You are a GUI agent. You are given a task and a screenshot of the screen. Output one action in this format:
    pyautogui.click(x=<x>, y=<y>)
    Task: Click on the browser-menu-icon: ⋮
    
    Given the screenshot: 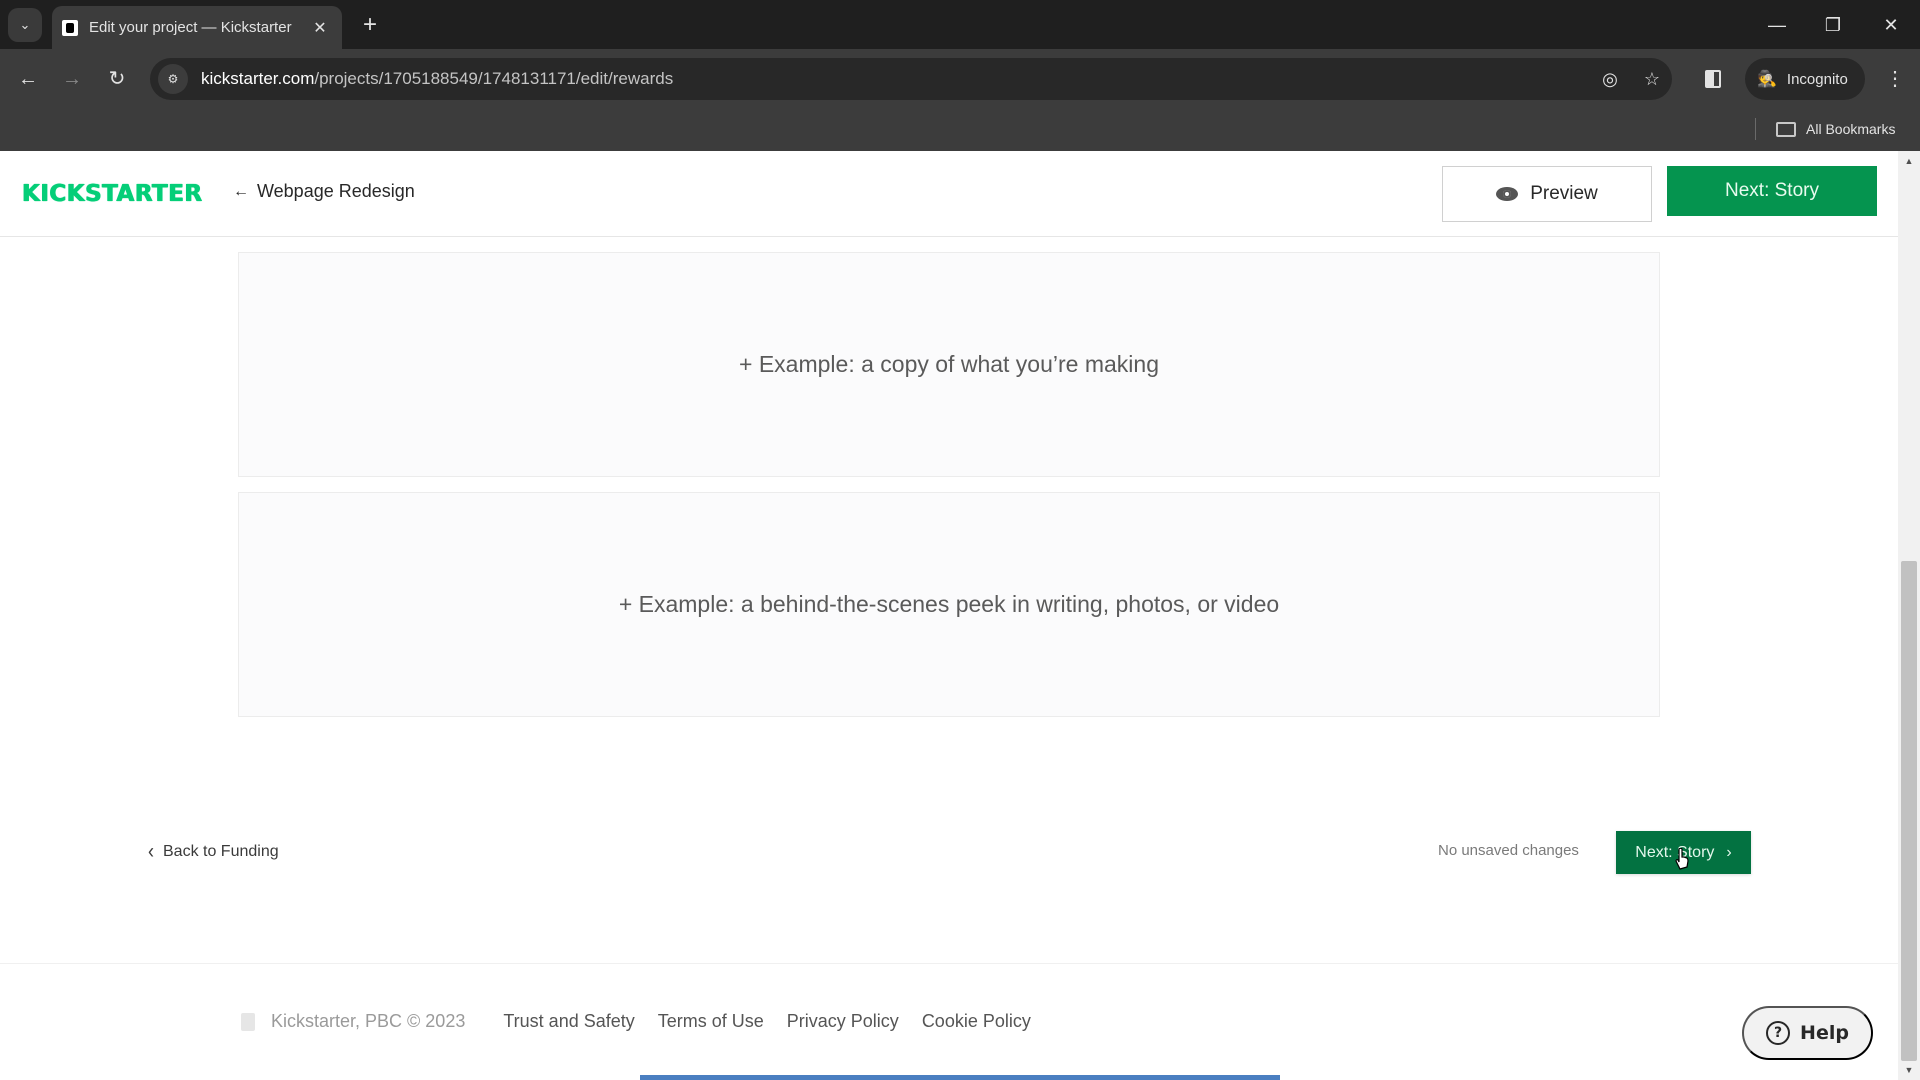 What is the action you would take?
    pyautogui.click(x=1895, y=79)
    